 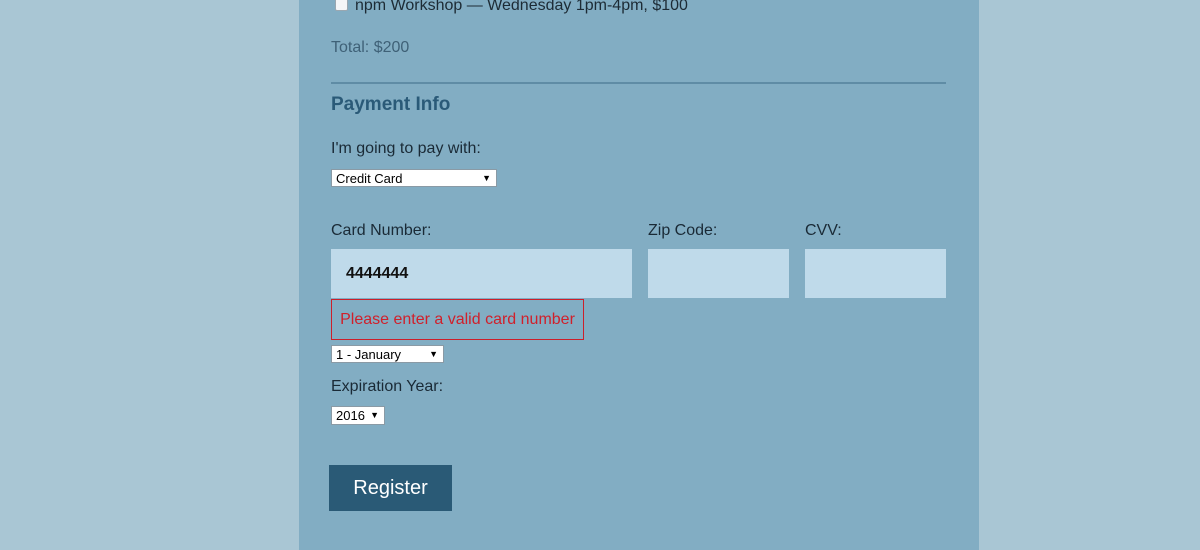 What do you see at coordinates (638, 83) in the screenshot?
I see `section-divider` at bounding box center [638, 83].